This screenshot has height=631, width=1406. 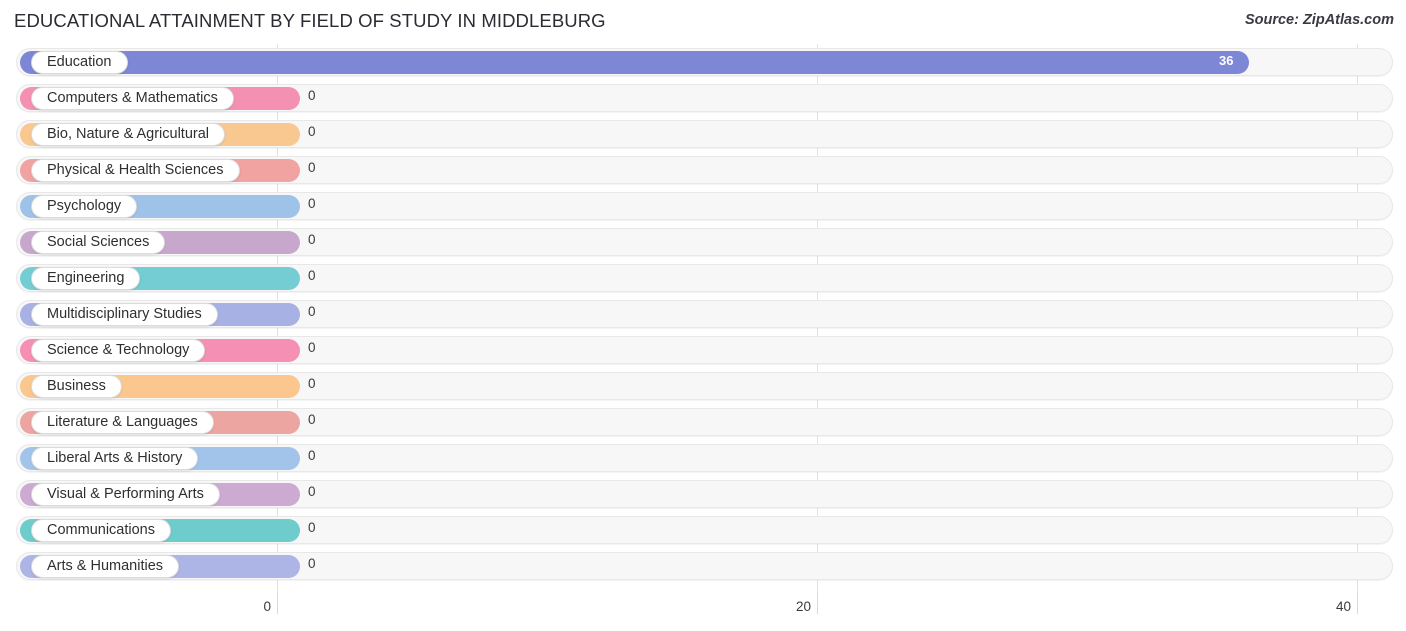 I want to click on bar-row: Liberal Arts & History 0, so click(x=703, y=458).